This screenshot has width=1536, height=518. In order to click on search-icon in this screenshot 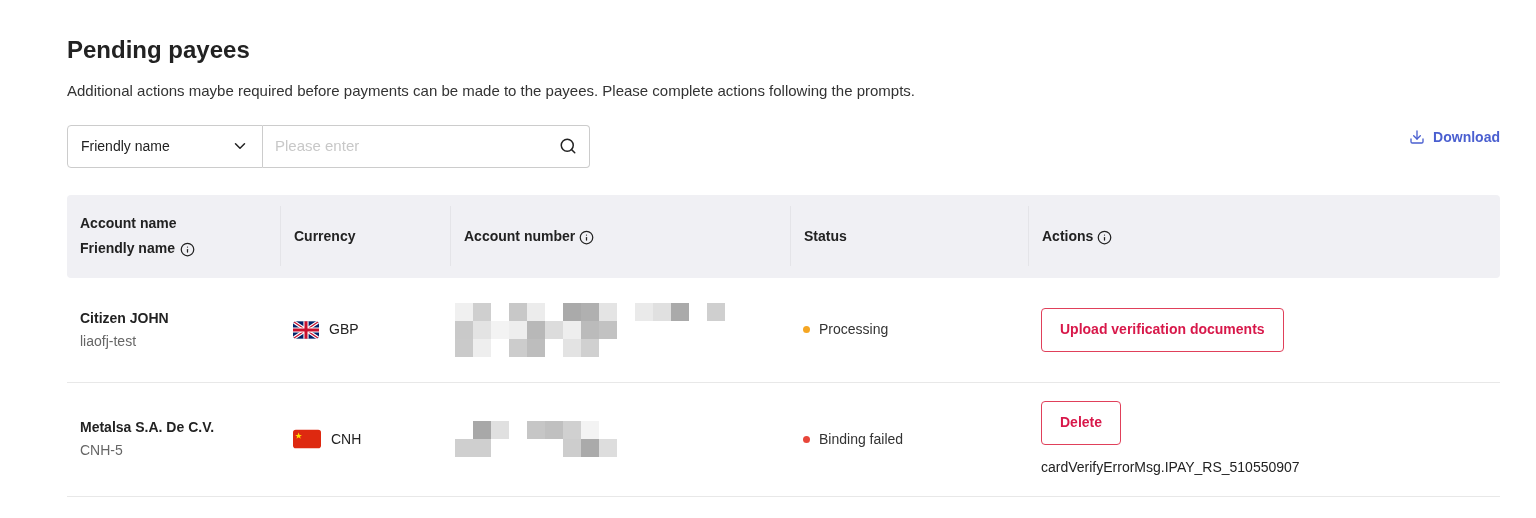, I will do `click(568, 146)`.